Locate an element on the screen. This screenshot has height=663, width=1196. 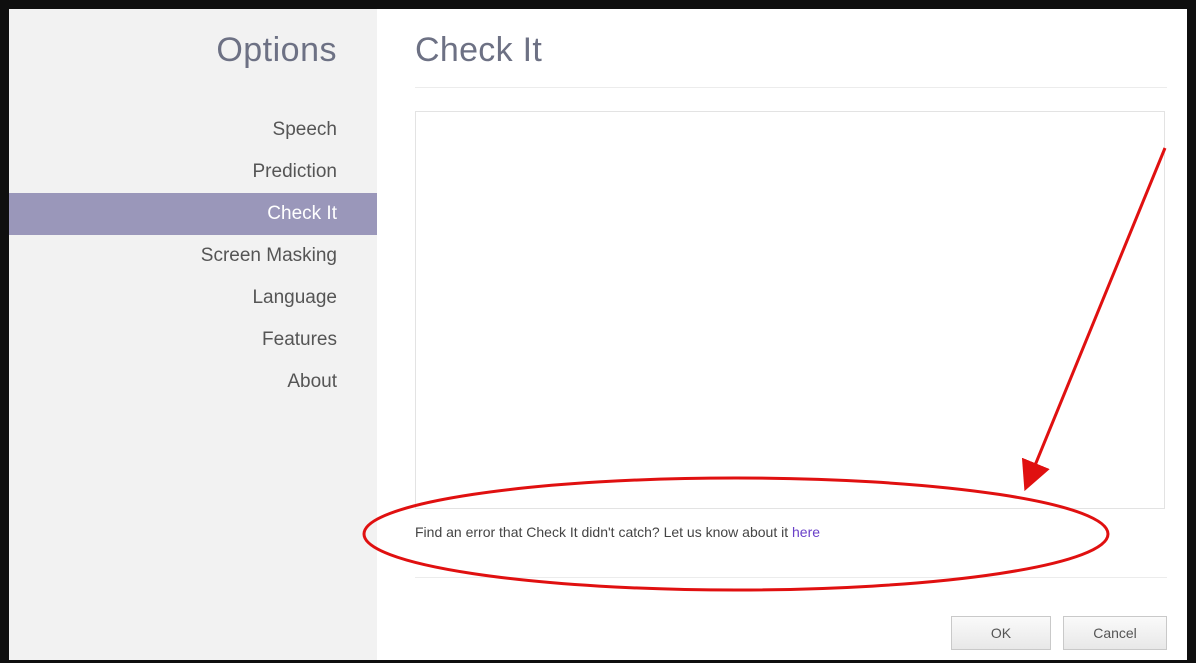
nav-item-prediction: Prediction is located at coordinates (193, 172).